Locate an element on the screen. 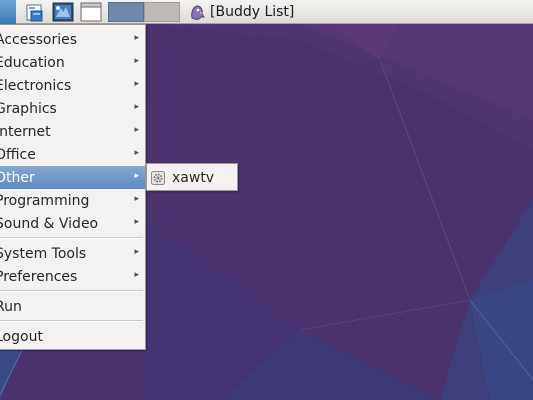 This screenshot has height=400, width=533. tv-icon is located at coordinates (63, 12).